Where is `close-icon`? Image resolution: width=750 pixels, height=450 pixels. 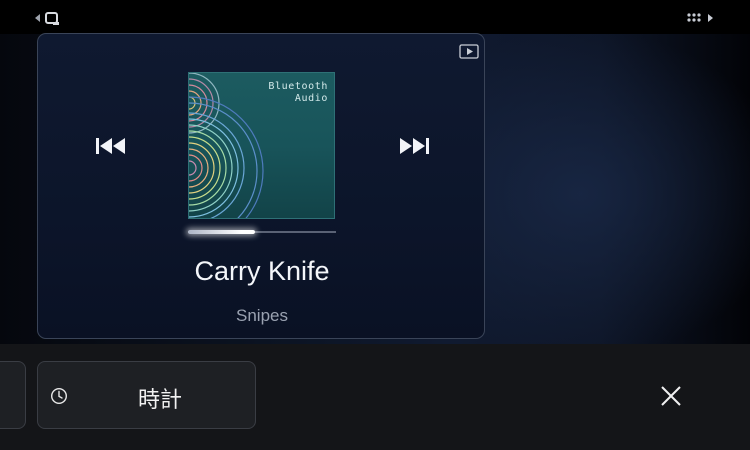
close-icon is located at coordinates (671, 396).